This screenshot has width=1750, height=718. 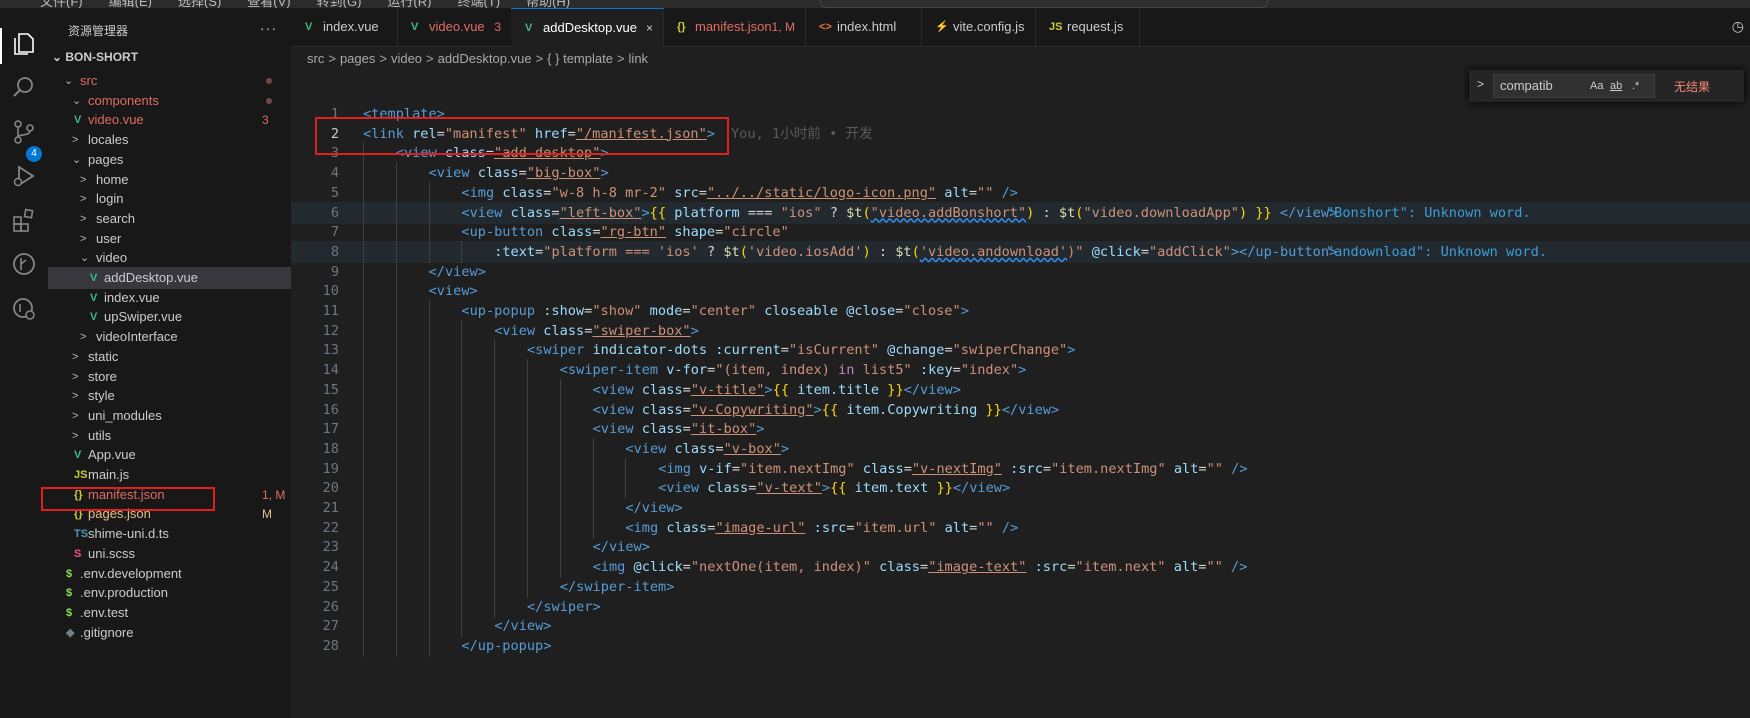 What do you see at coordinates (169, 377) in the screenshot?
I see `tree-item: > store` at bounding box center [169, 377].